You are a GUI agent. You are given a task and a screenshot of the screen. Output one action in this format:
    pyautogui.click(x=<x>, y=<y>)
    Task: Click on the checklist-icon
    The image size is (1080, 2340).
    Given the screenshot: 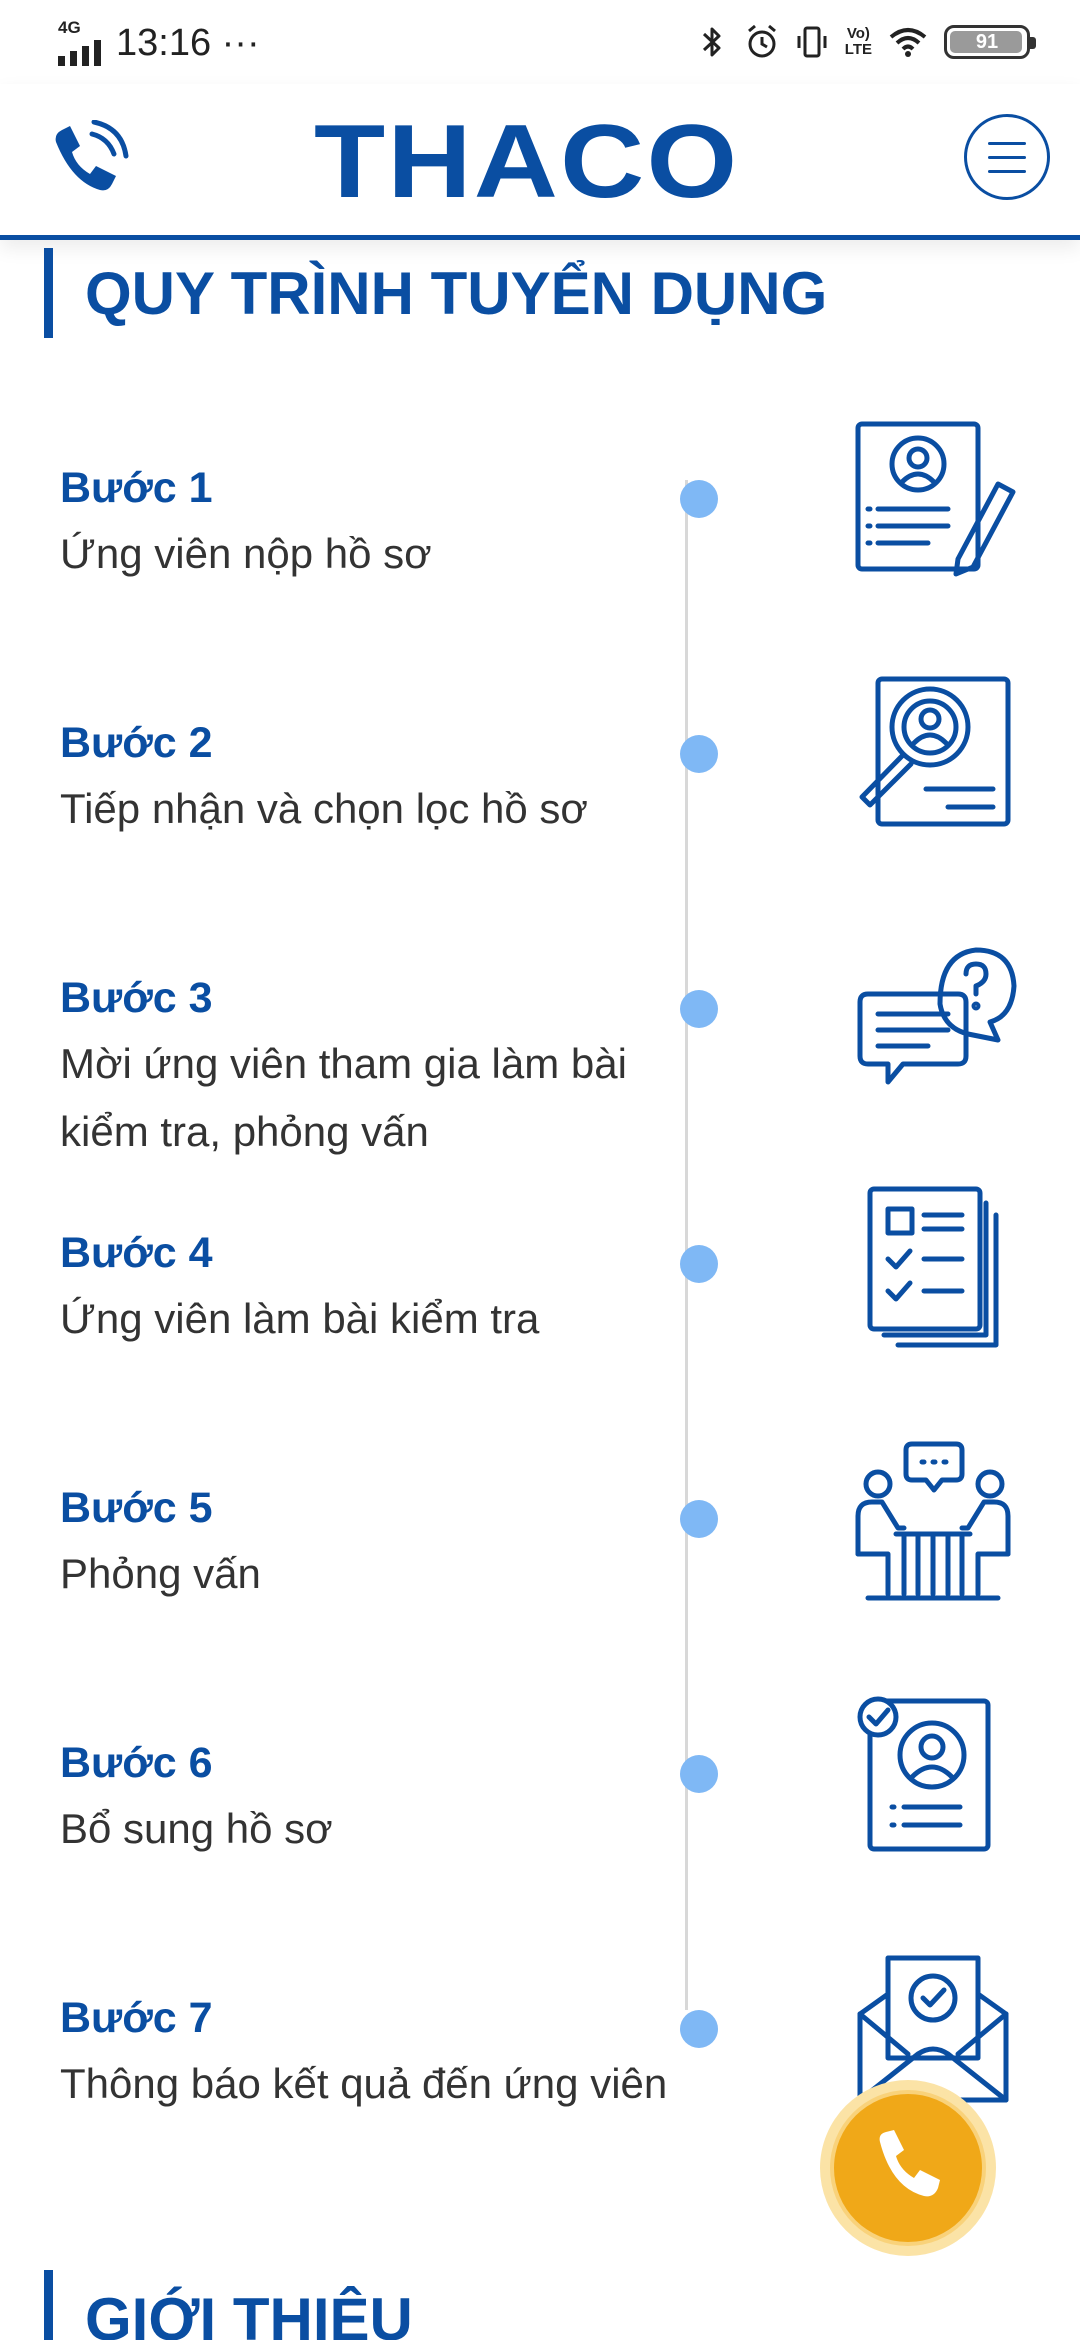 What is the action you would take?
    pyautogui.click(x=933, y=1267)
    